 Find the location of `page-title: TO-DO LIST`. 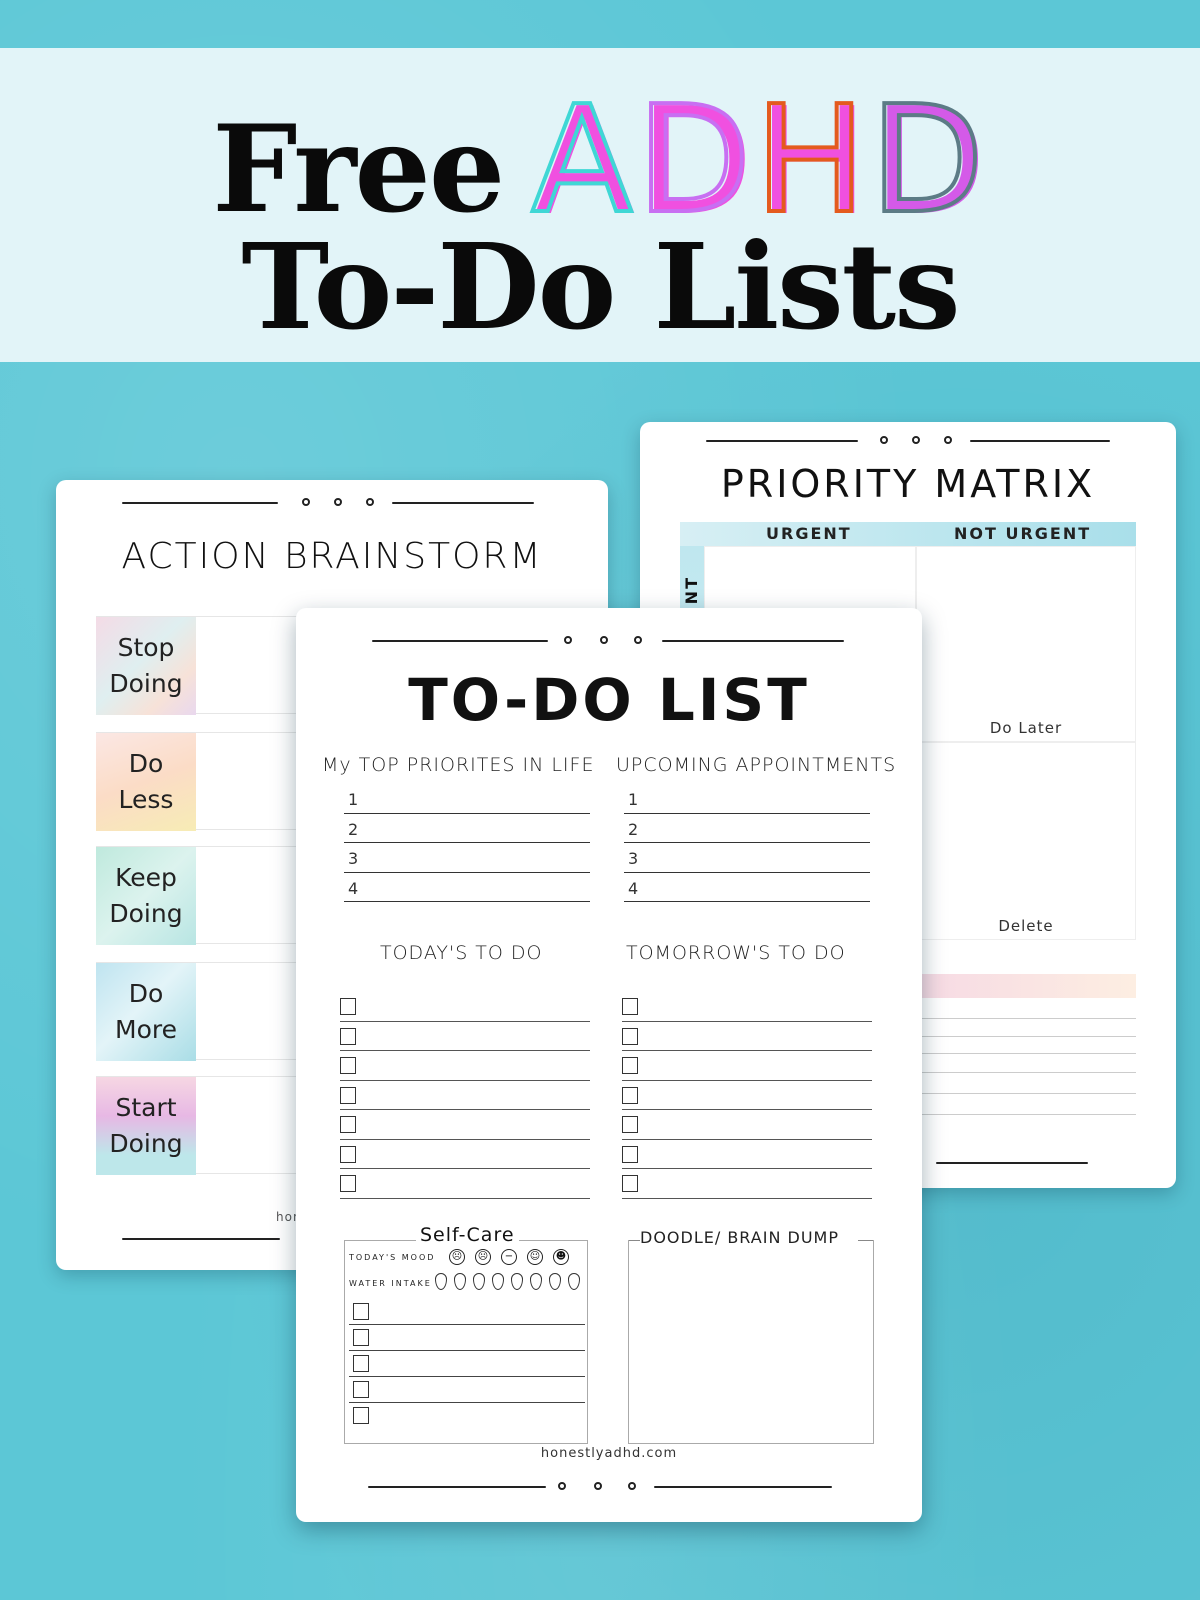

page-title: TO-DO LIST is located at coordinates (609, 700).